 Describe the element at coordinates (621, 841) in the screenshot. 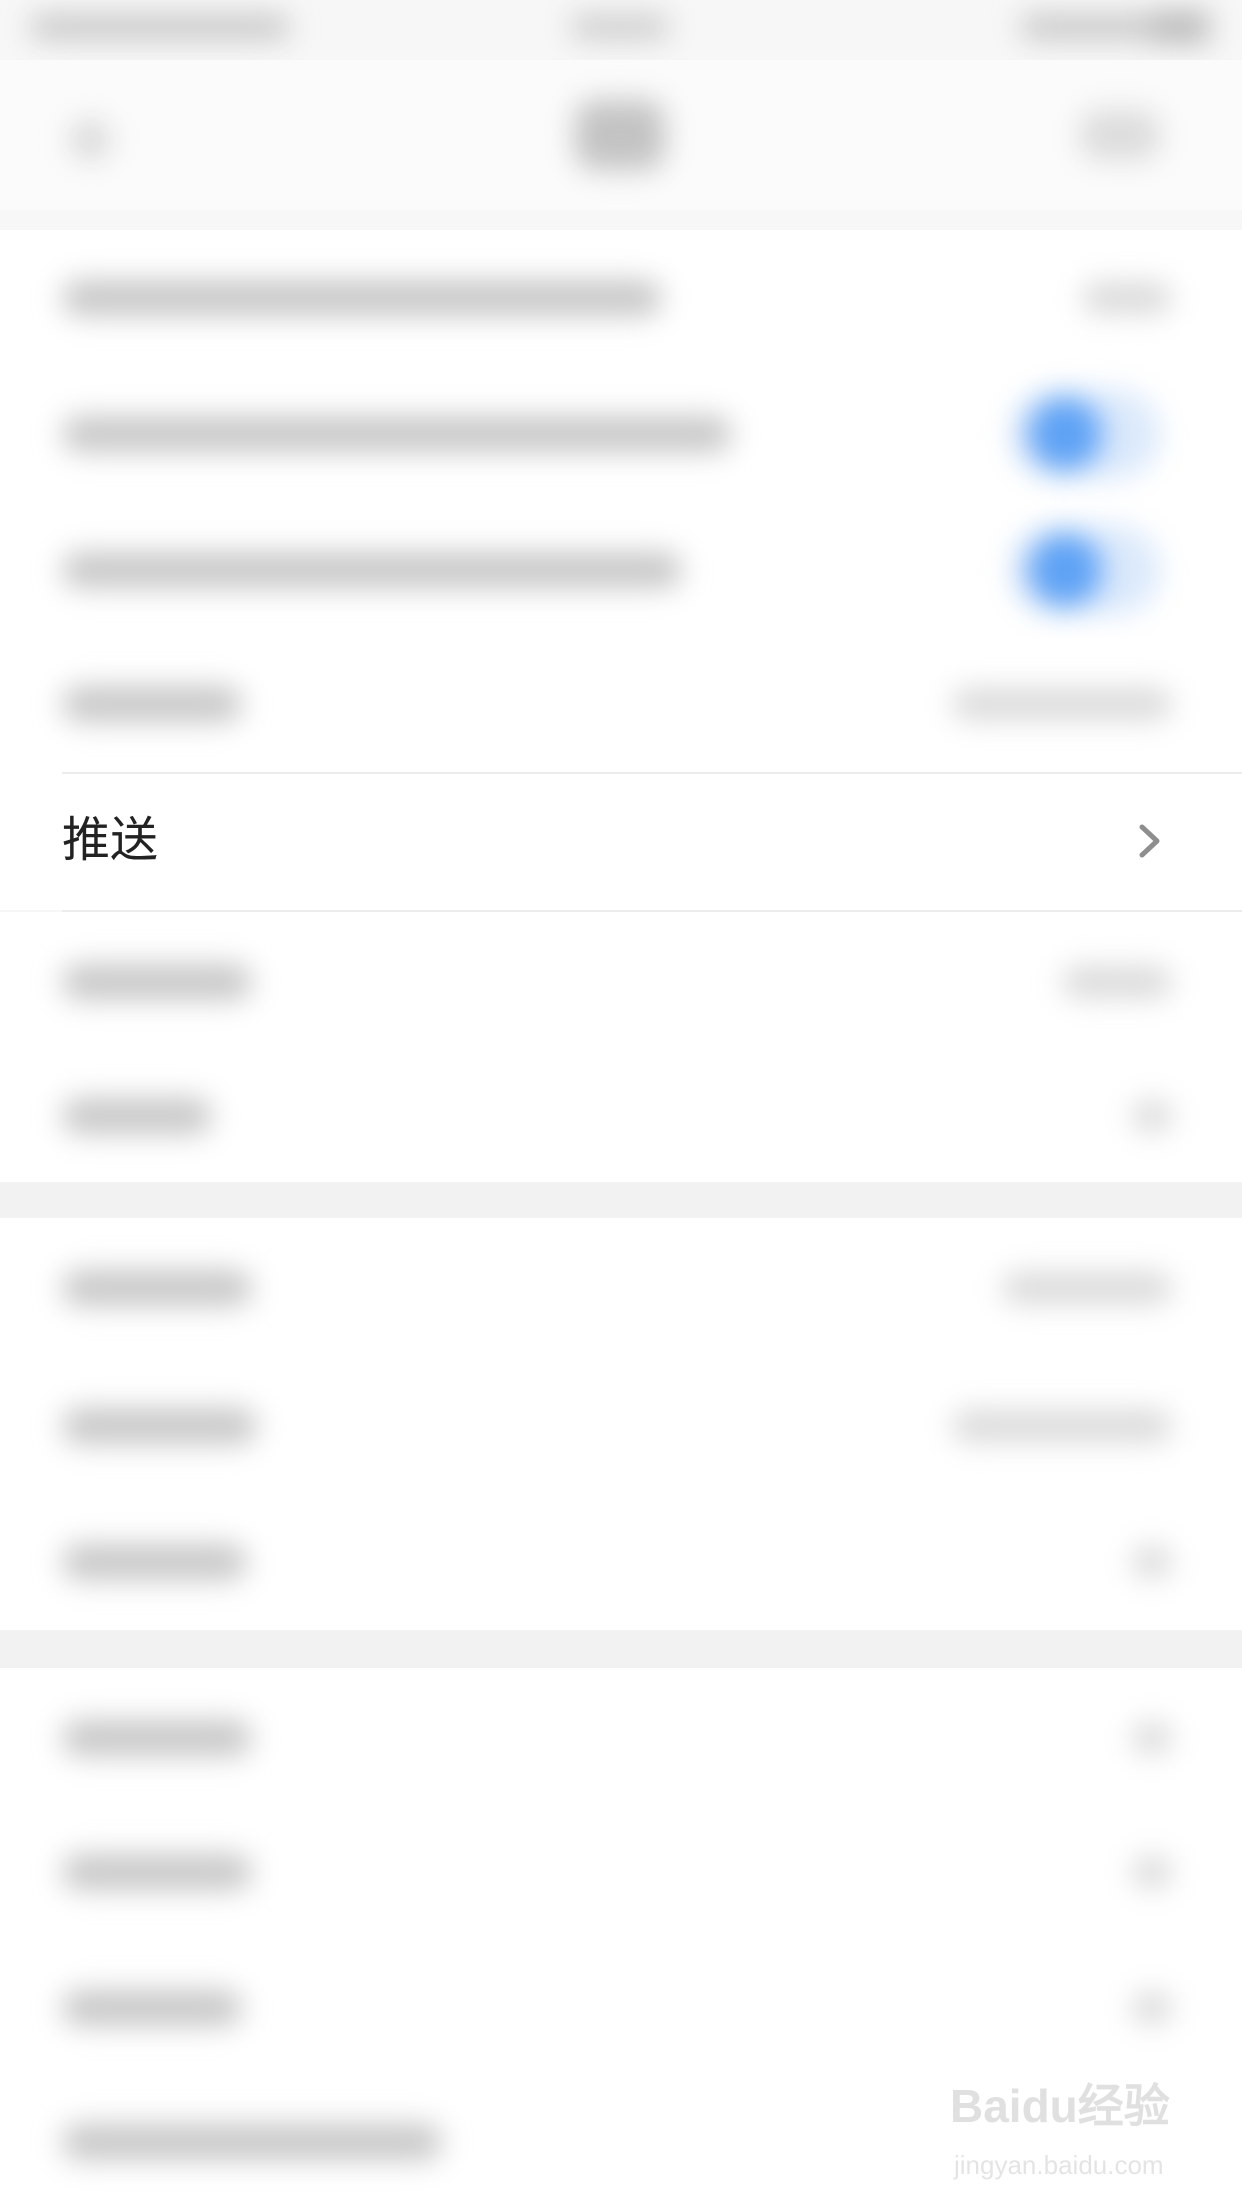

I see `settings-row-push: 推送` at that location.